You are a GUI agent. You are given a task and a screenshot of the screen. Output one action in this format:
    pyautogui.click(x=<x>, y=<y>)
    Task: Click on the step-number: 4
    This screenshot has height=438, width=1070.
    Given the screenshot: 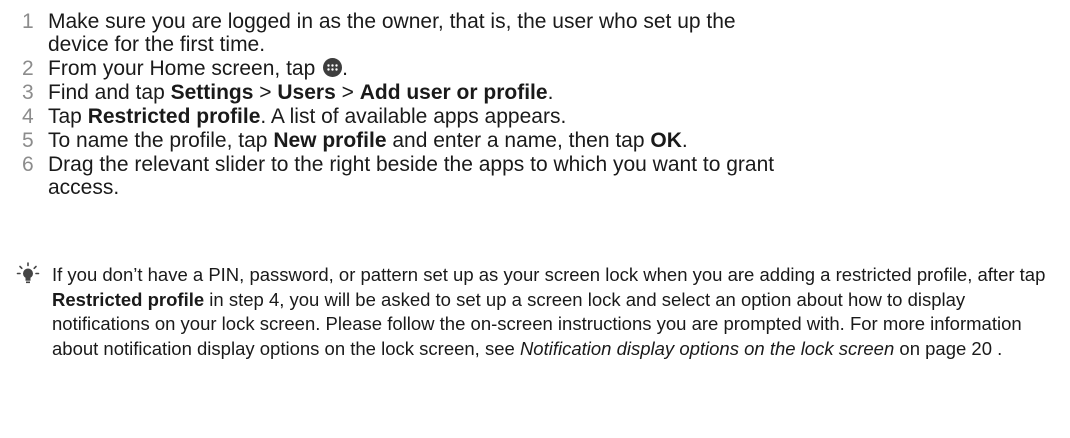 What is the action you would take?
    pyautogui.click(x=28, y=116)
    